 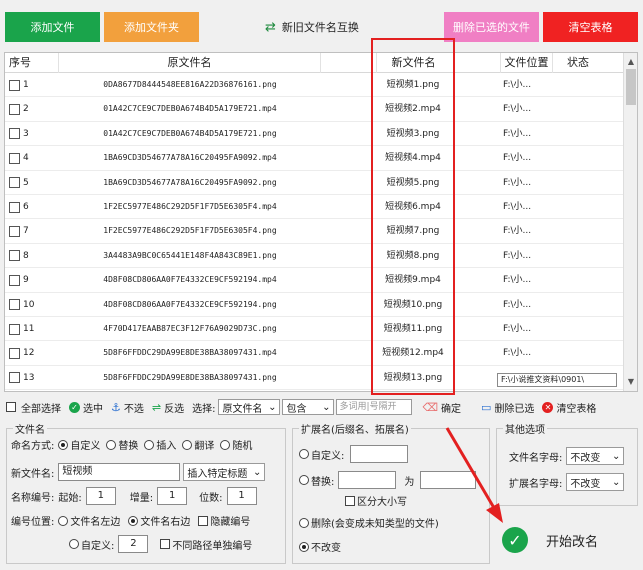 I want to click on row-index: 6, so click(x=33, y=207).